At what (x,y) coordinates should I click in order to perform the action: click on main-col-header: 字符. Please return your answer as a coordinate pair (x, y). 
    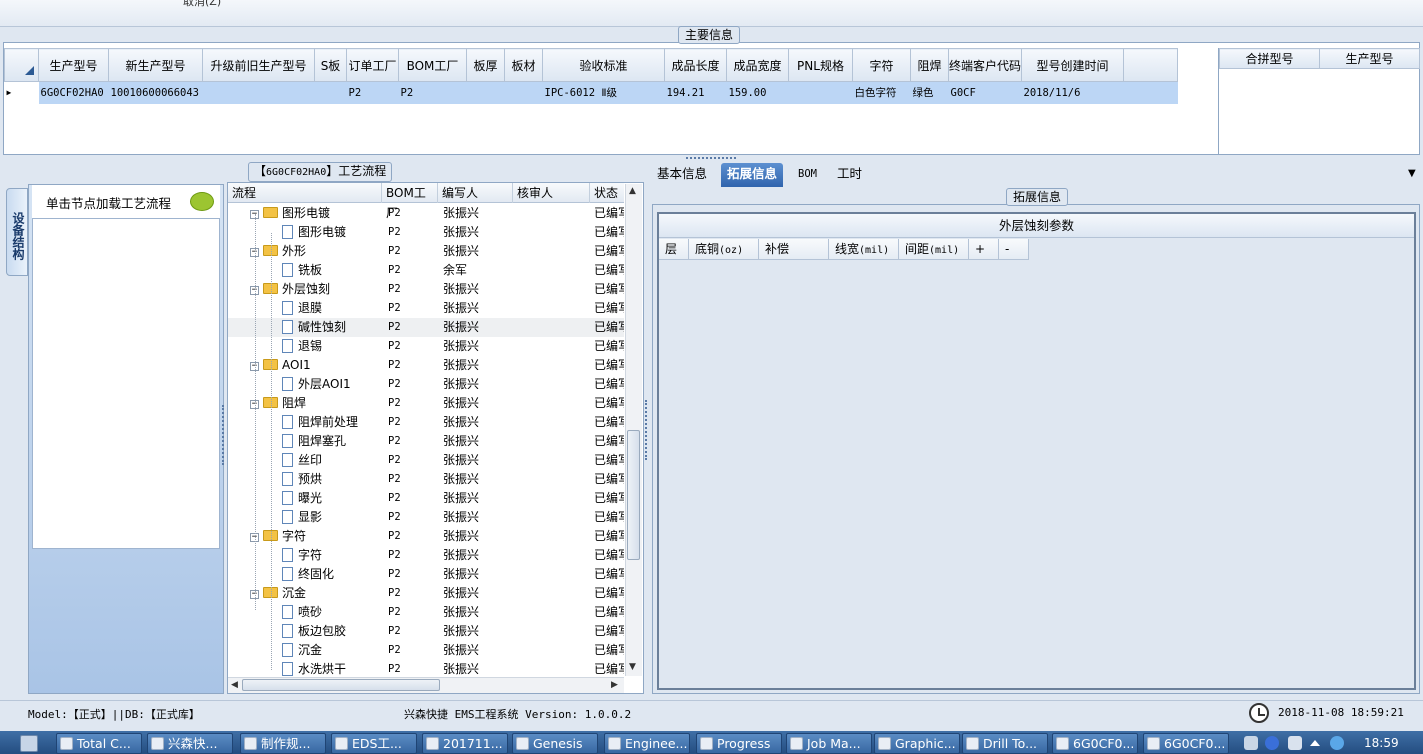
    Looking at the image, I should click on (881, 65).